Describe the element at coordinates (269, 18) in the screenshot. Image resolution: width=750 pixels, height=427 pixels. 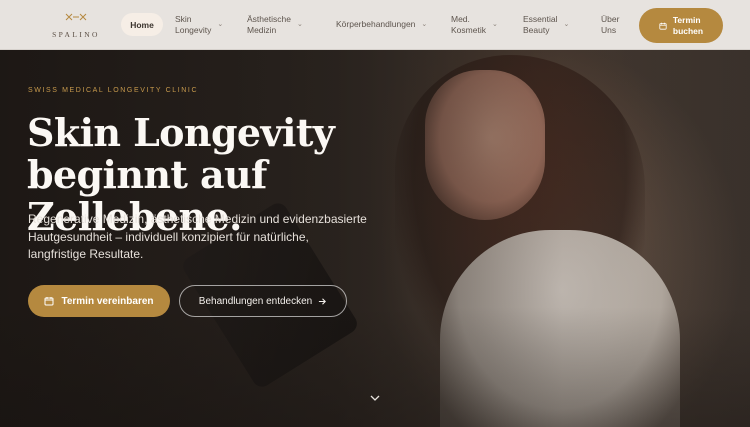
I see `nav-label-aesthetic-1: Ästhetische` at that location.